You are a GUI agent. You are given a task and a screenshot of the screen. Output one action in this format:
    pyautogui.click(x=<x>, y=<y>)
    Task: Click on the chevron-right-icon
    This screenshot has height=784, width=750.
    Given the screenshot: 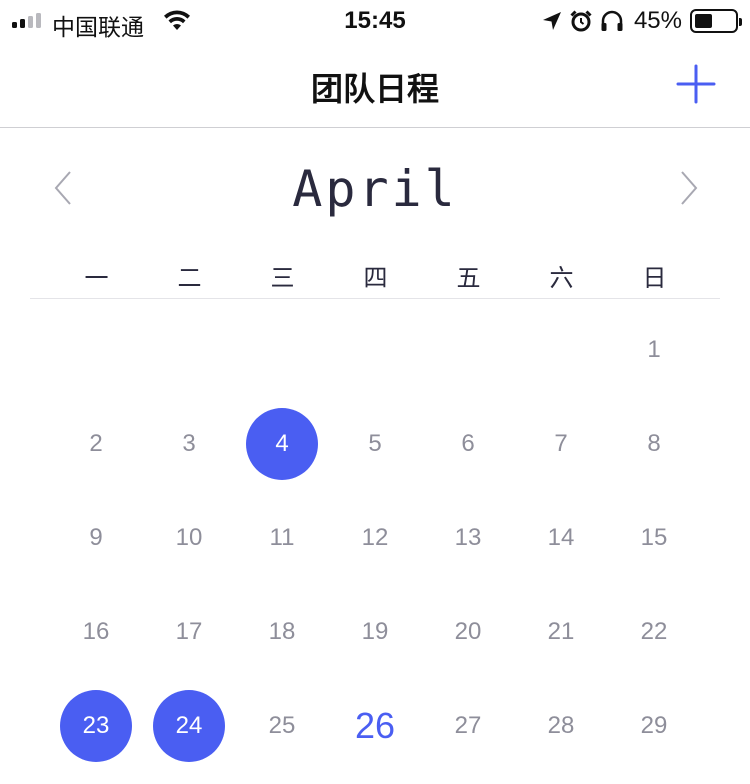 What is the action you would take?
    pyautogui.click(x=688, y=188)
    